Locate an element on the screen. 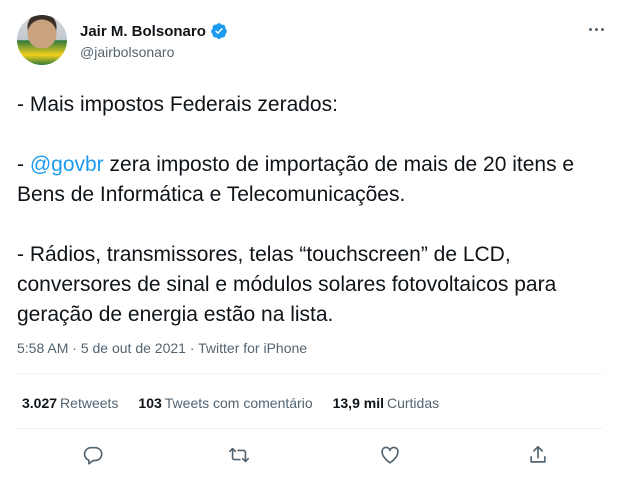  avatar is located at coordinates (42, 40).